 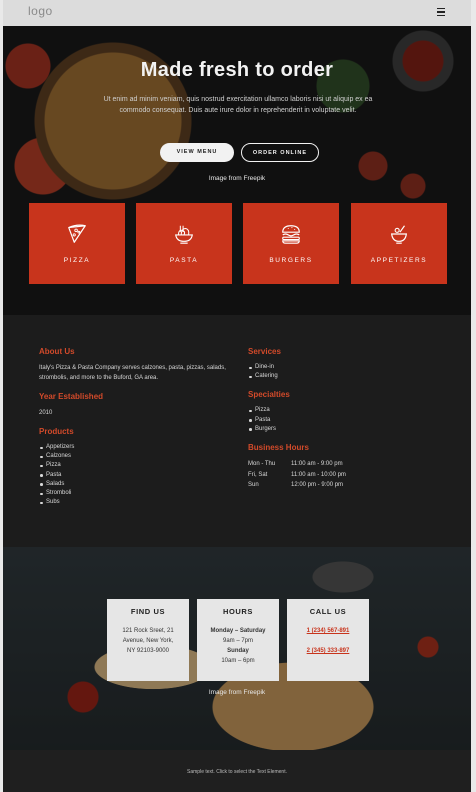 What do you see at coordinates (184, 234) in the screenshot?
I see `pasta-bowl-icon` at bounding box center [184, 234].